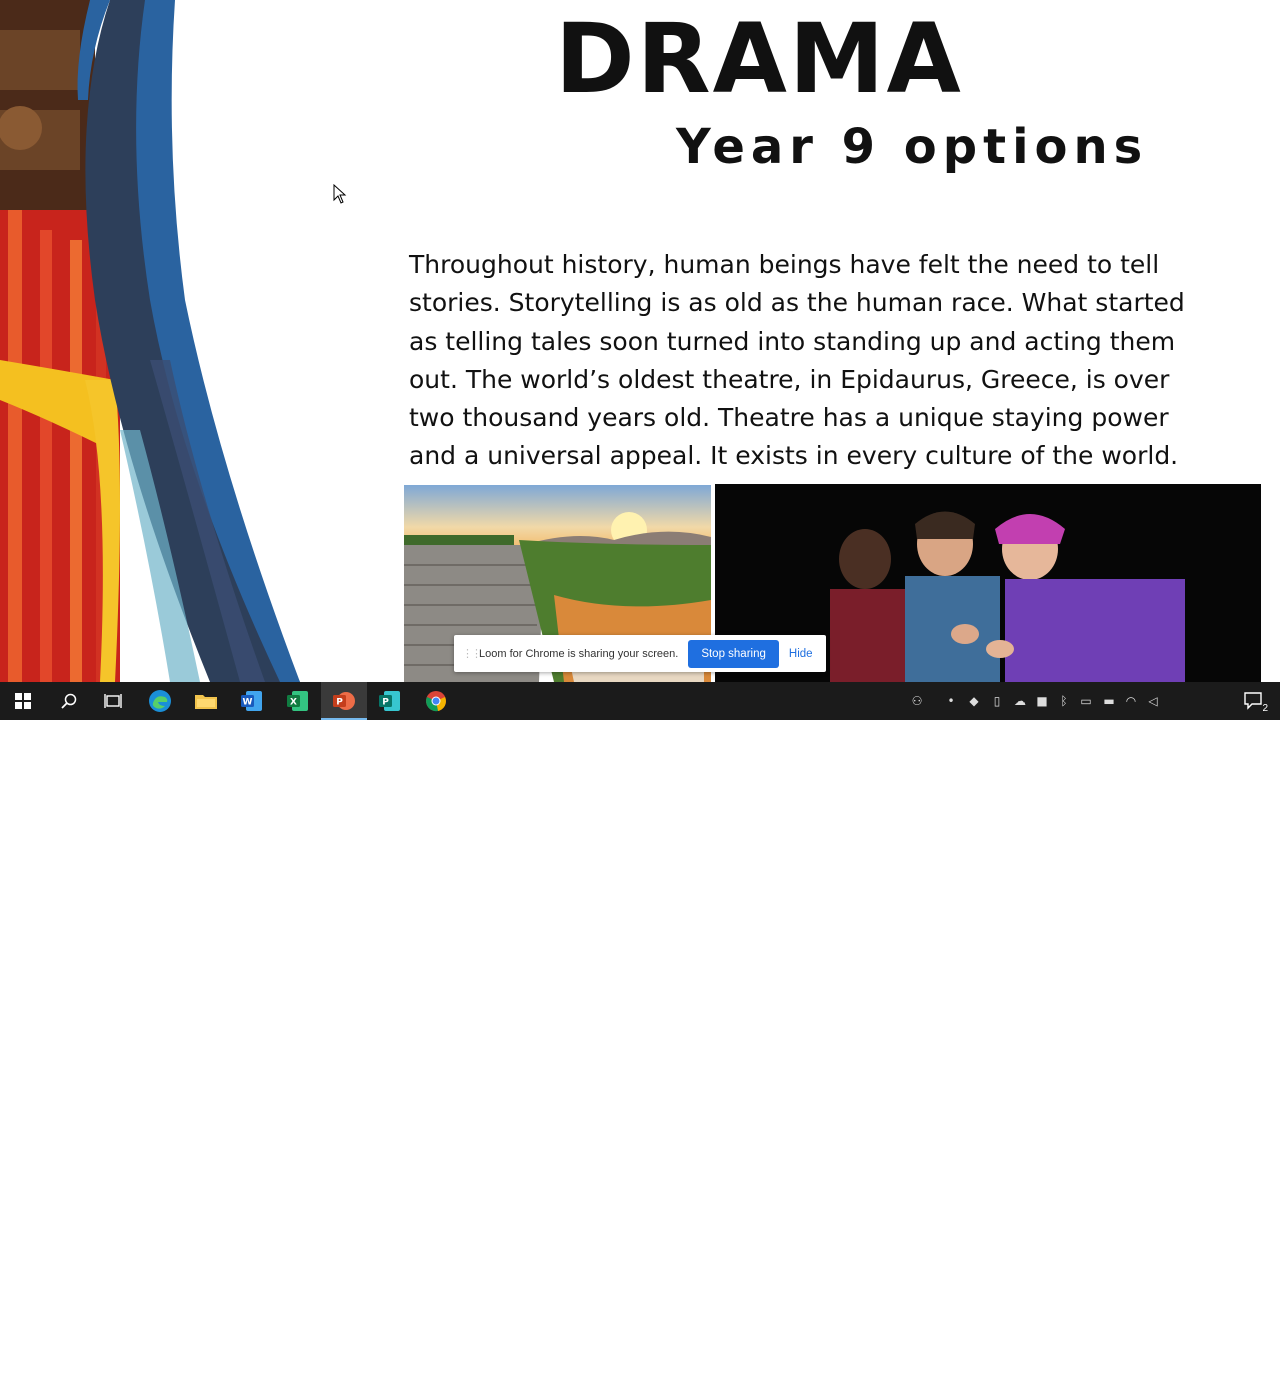 This screenshot has width=1280, height=1396. Describe the element at coordinates (160, 701) in the screenshot. I see `edge-icon` at that location.